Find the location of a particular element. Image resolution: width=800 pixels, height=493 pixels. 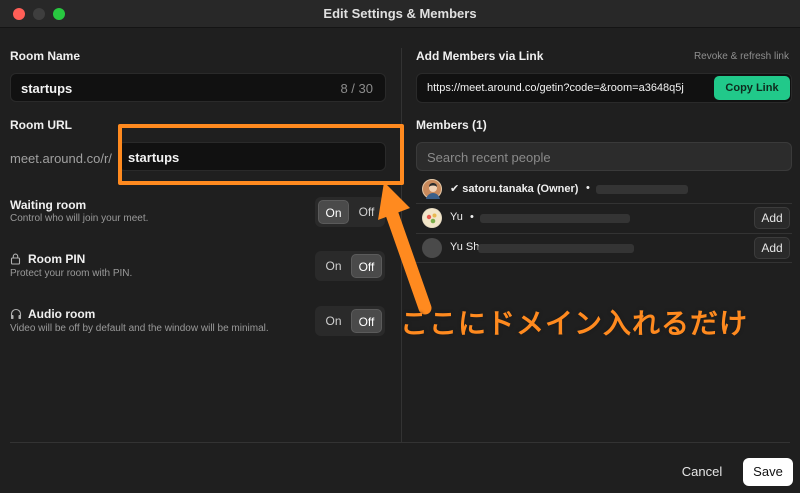

save-button: Save is located at coordinates (768, 472).